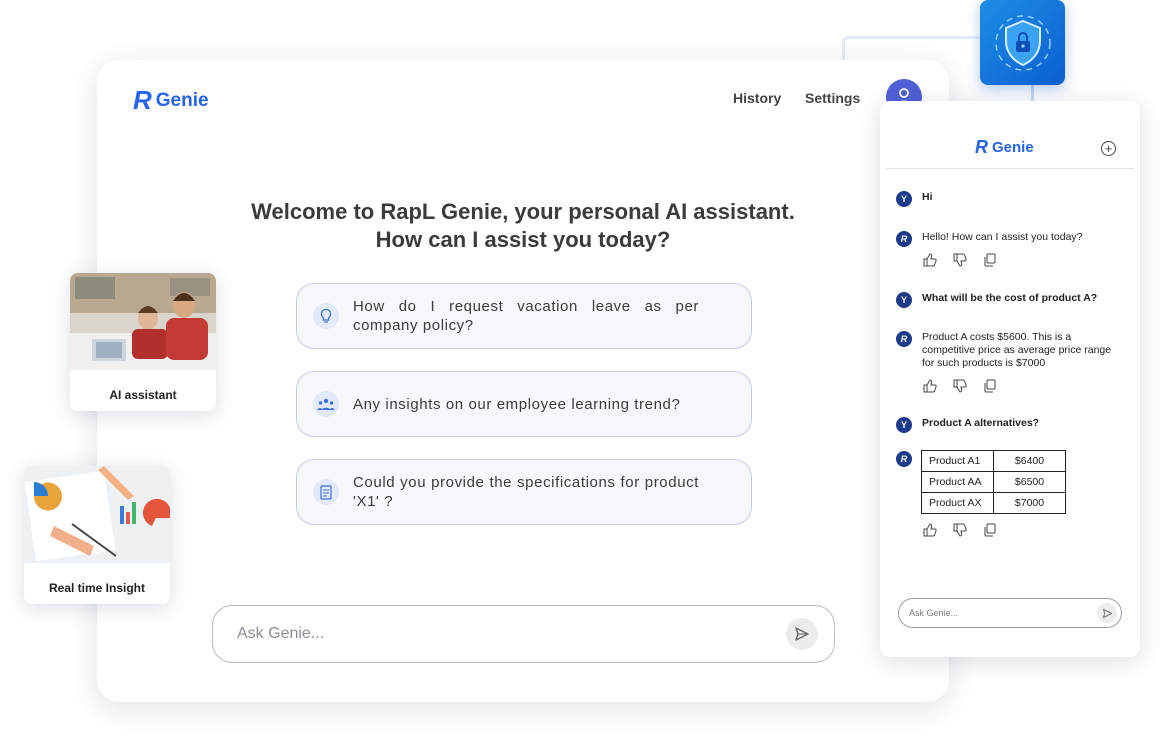  What do you see at coordinates (957, 461) in the screenshot?
I see `table-cell-product: Product A1` at bounding box center [957, 461].